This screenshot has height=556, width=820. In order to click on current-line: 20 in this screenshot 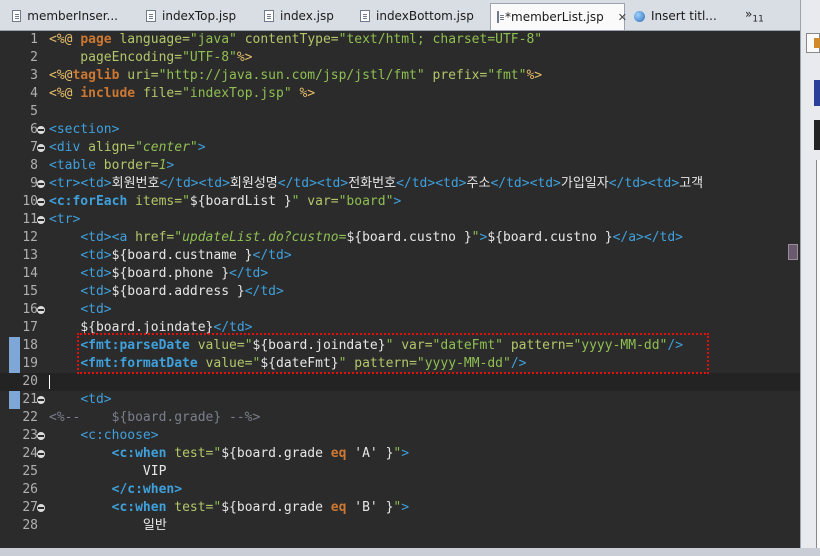, I will do `click(400, 382)`.